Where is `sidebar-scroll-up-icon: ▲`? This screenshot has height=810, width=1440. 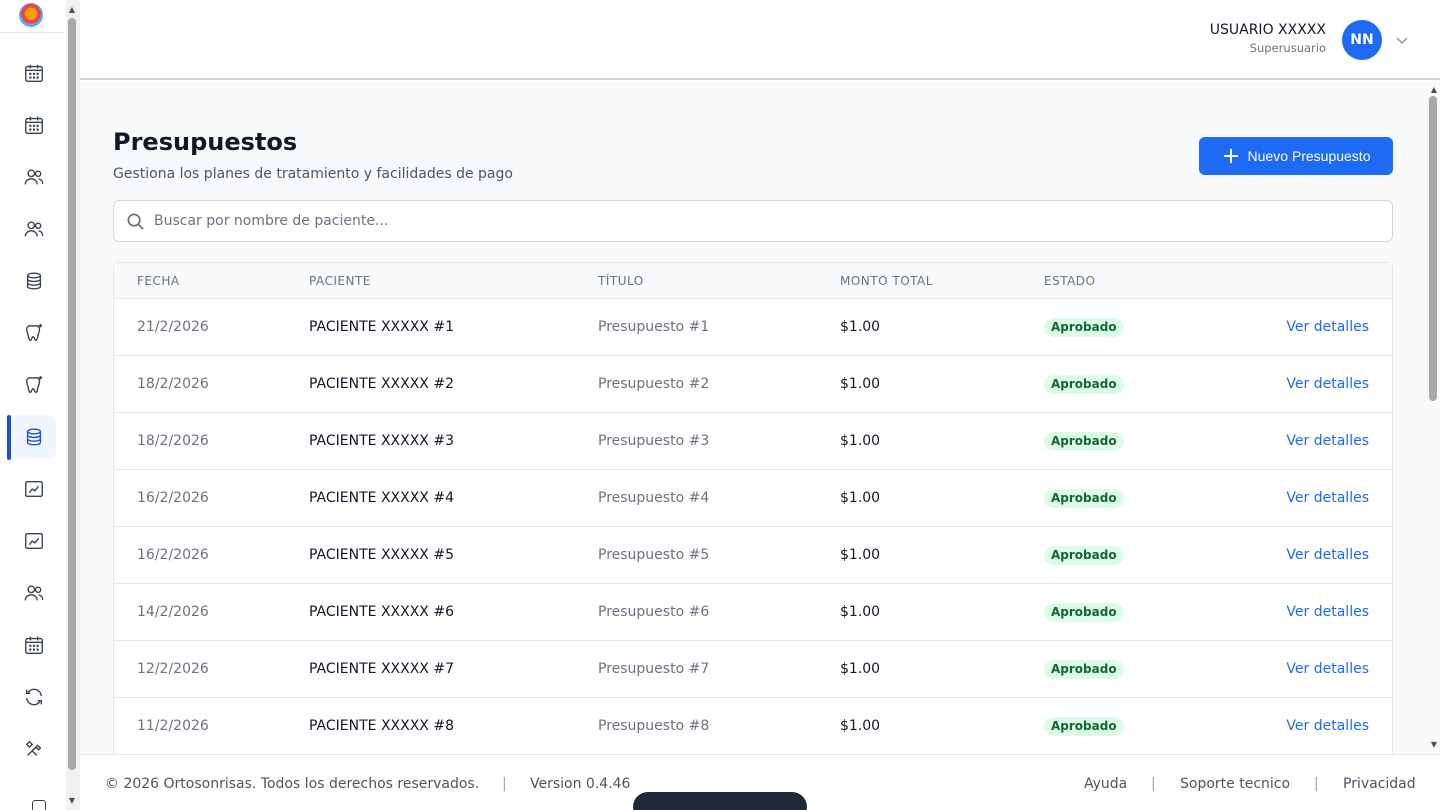
sidebar-scroll-up-icon: ▲ is located at coordinates (72, 10).